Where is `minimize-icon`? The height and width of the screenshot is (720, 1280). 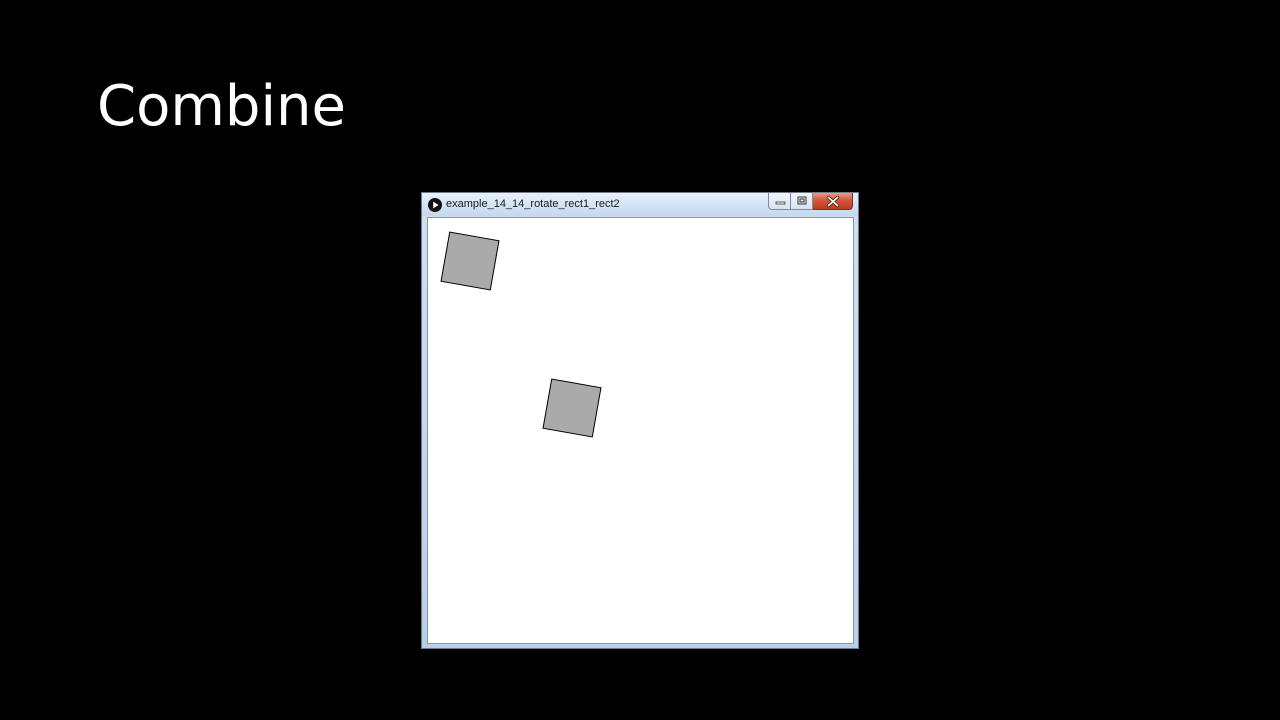
minimize-icon is located at coordinates (780, 203).